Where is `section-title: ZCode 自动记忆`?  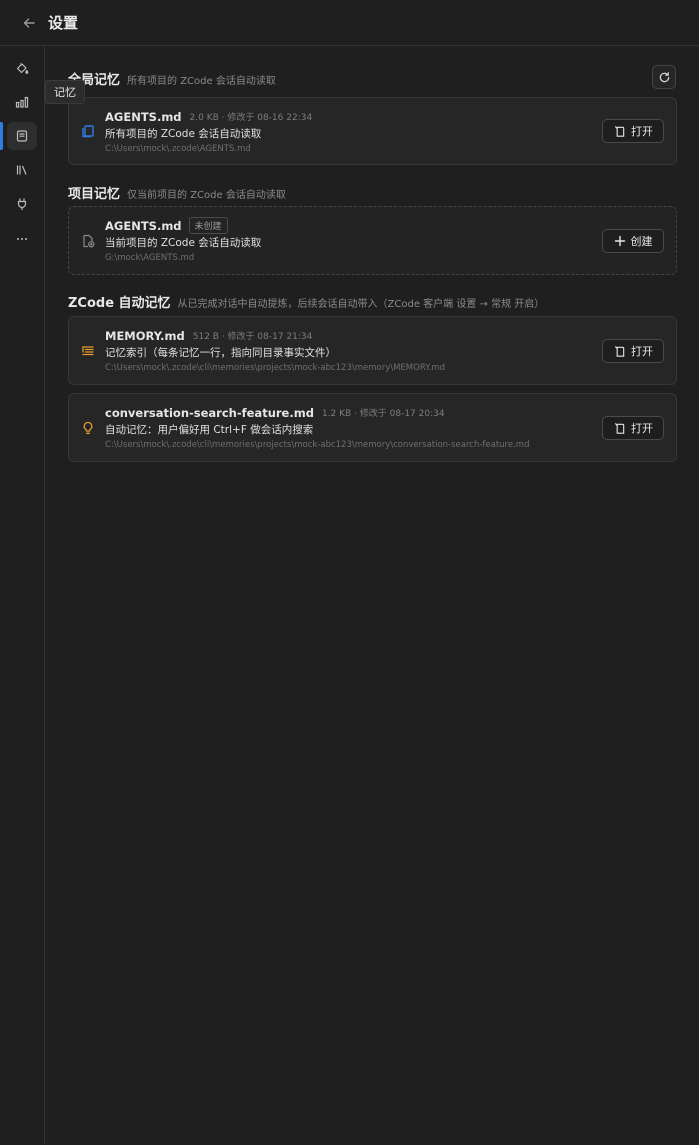 section-title: ZCode 自动记忆 is located at coordinates (119, 303).